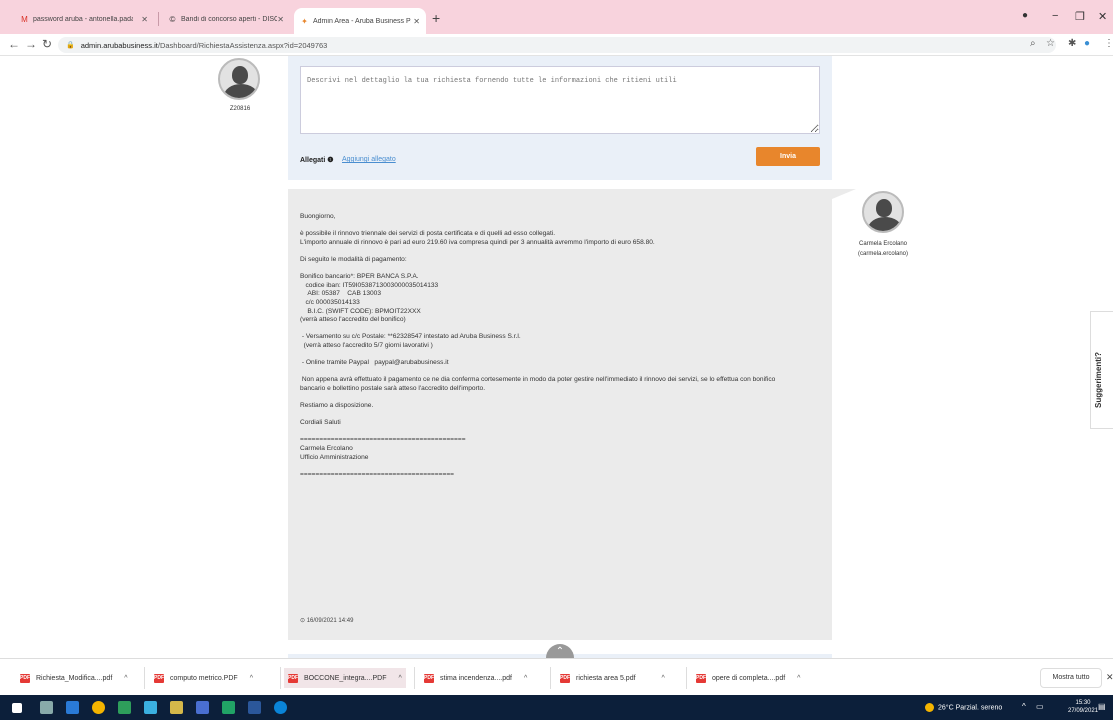  Describe the element at coordinates (46, 707) in the screenshot. I see `task-view-icon` at that location.